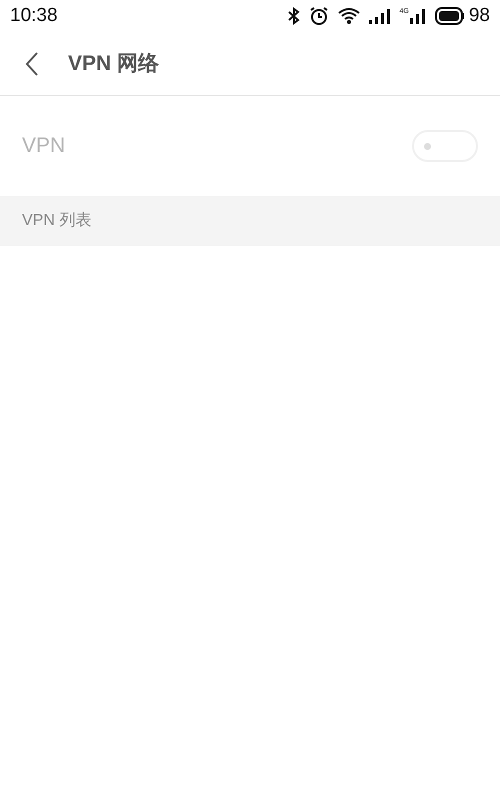 This screenshot has height=790, width=500. I want to click on status-time: 10:38, so click(34, 16).